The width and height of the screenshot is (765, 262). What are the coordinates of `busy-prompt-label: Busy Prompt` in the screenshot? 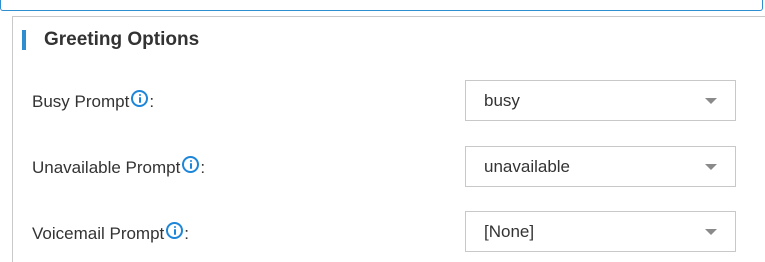 It's located at (81, 101).